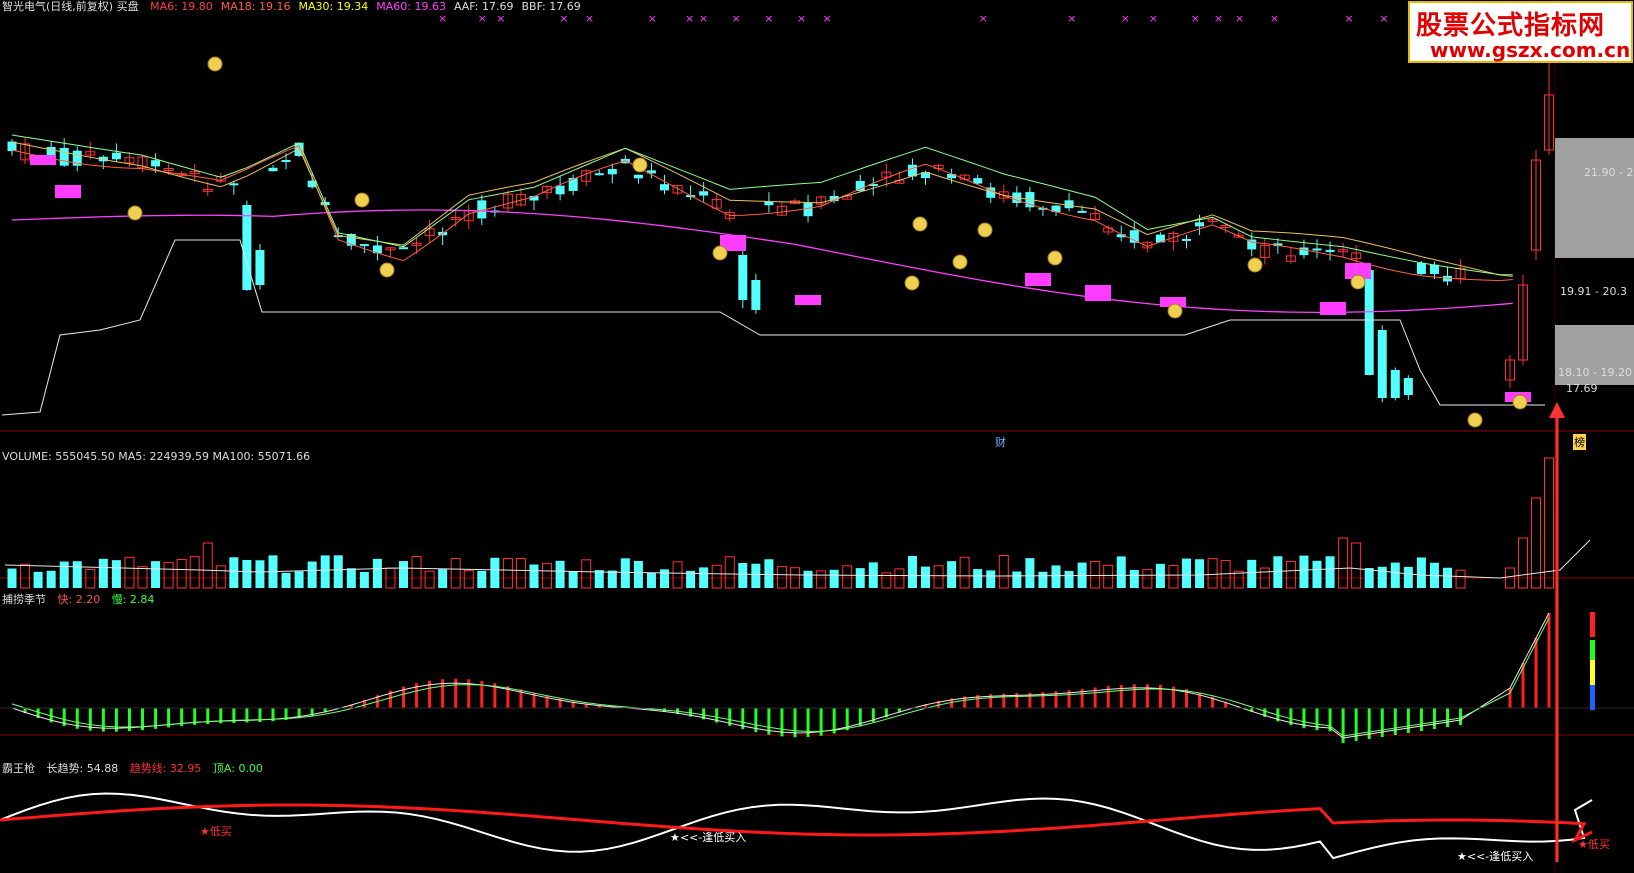 The image size is (1634, 873). Describe the element at coordinates (1557, 410) in the screenshot. I see `signal-arrow-head` at that location.